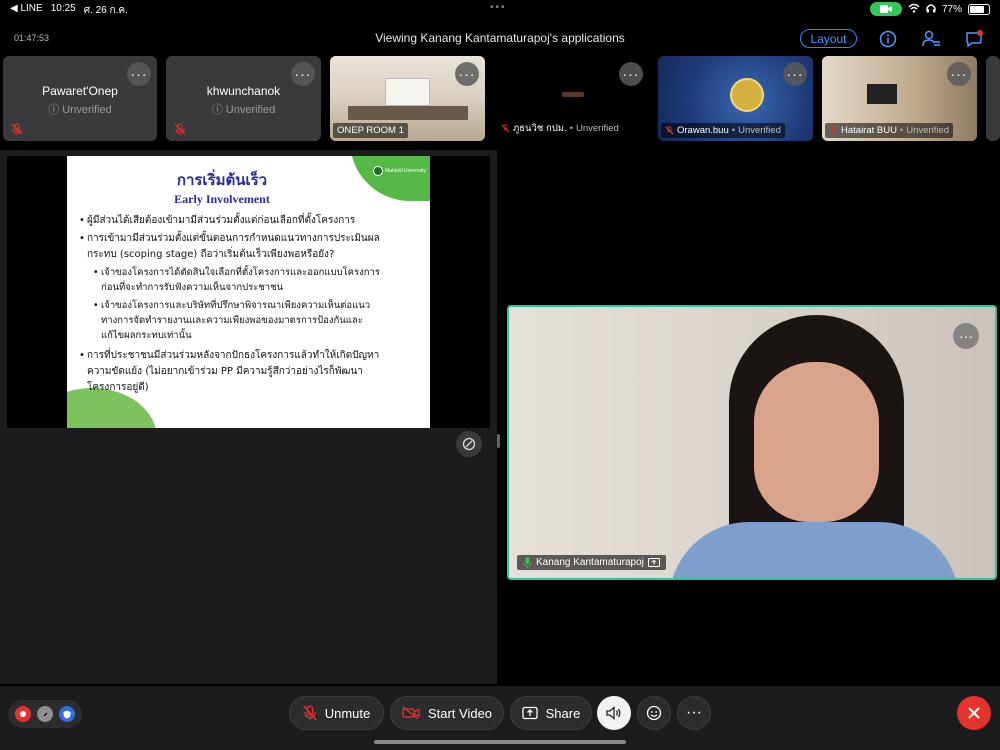 This screenshot has height=750, width=1000. I want to click on participant-name: Pawaret'Onep, so click(80, 91).